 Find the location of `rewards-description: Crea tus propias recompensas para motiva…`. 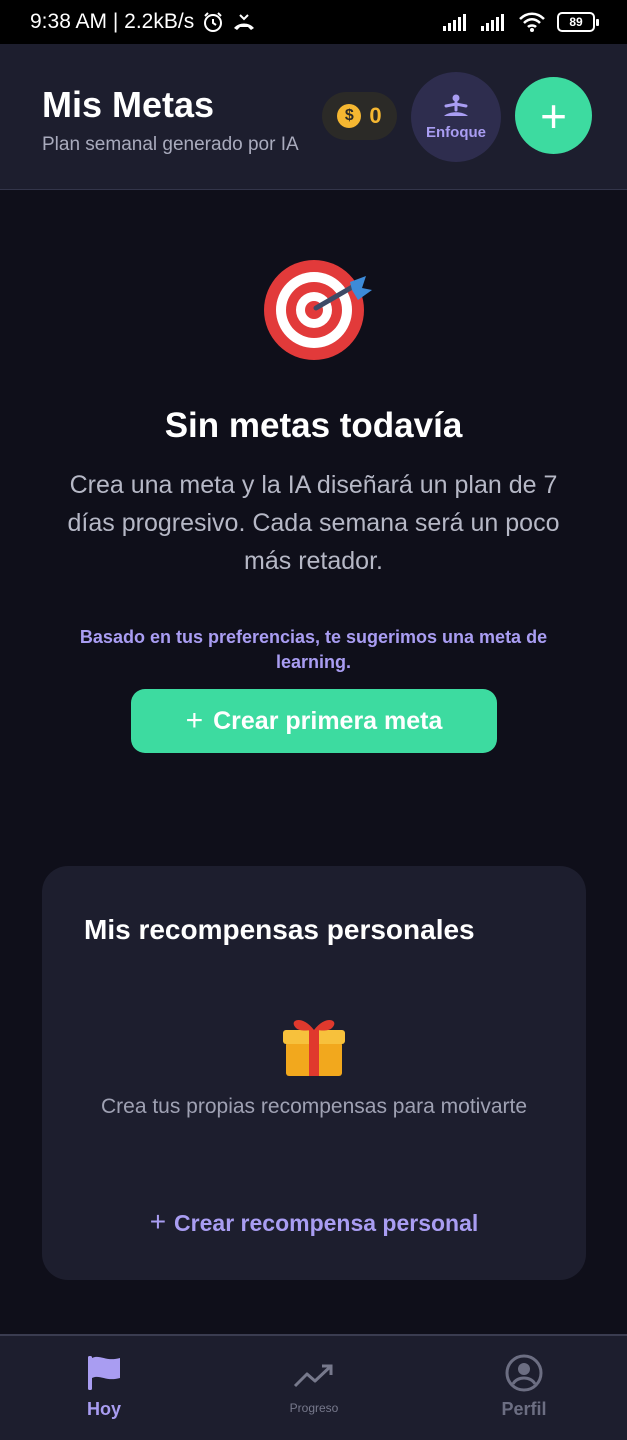

rewards-description: Crea tus propias recompensas para motiva… is located at coordinates (314, 1106).